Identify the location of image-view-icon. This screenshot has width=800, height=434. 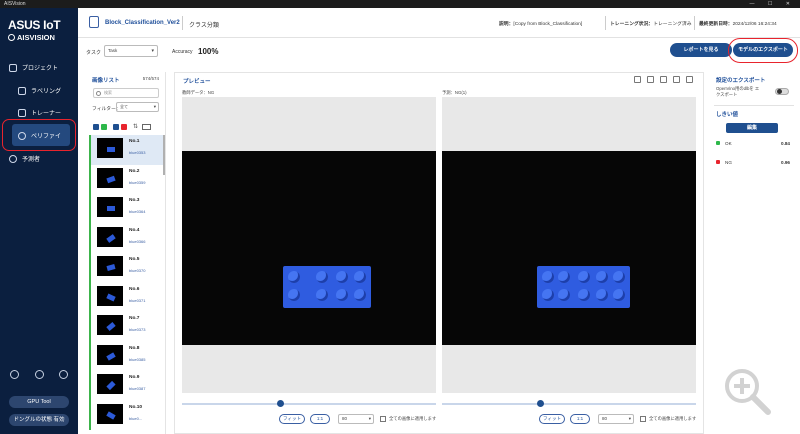
(147, 126).